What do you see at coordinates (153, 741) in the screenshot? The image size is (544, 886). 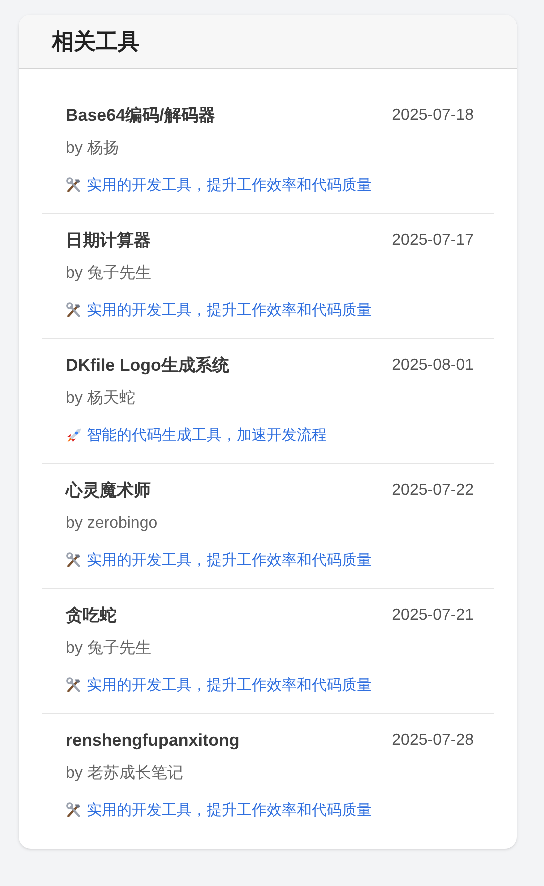 I see `tool-name: renshengfupanxitong` at bounding box center [153, 741].